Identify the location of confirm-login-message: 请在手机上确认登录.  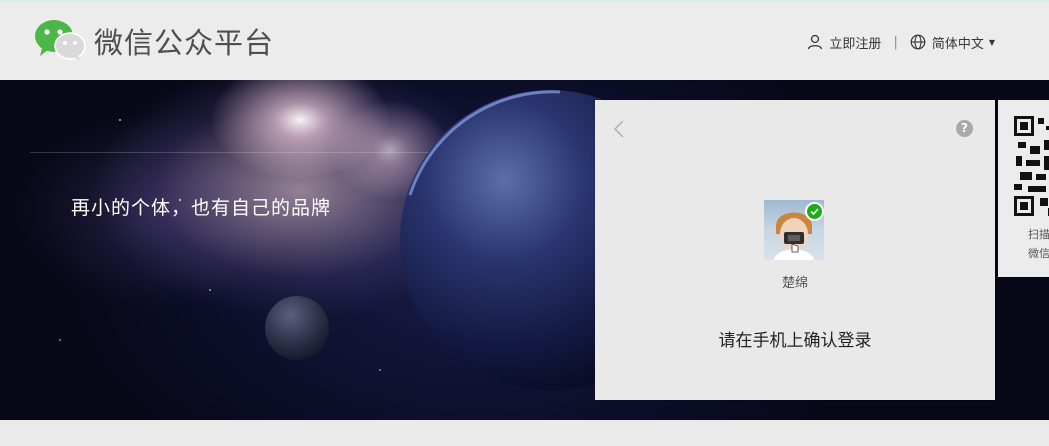
(795, 341).